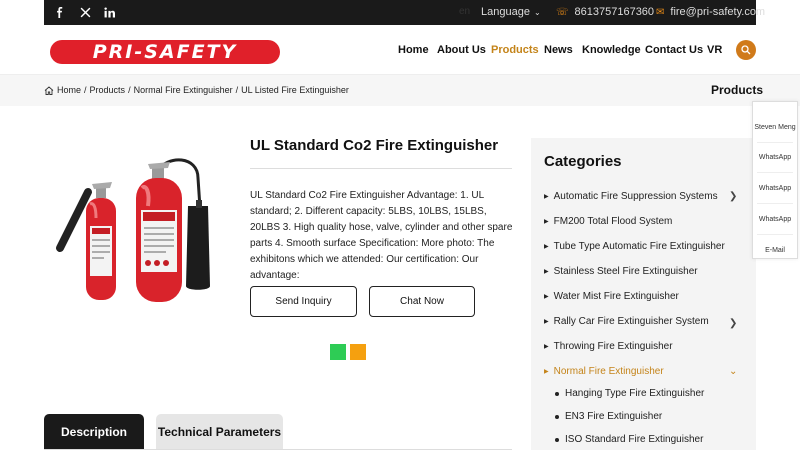 The width and height of the screenshot is (800, 450). I want to click on contact-steven-meng: Steven Meng, so click(775, 127).